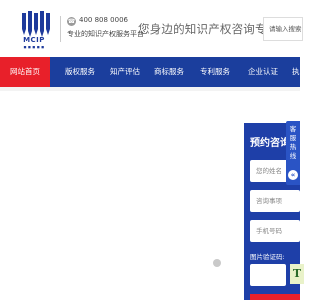  I want to click on topic-field: 咨询事项, so click(275, 201).